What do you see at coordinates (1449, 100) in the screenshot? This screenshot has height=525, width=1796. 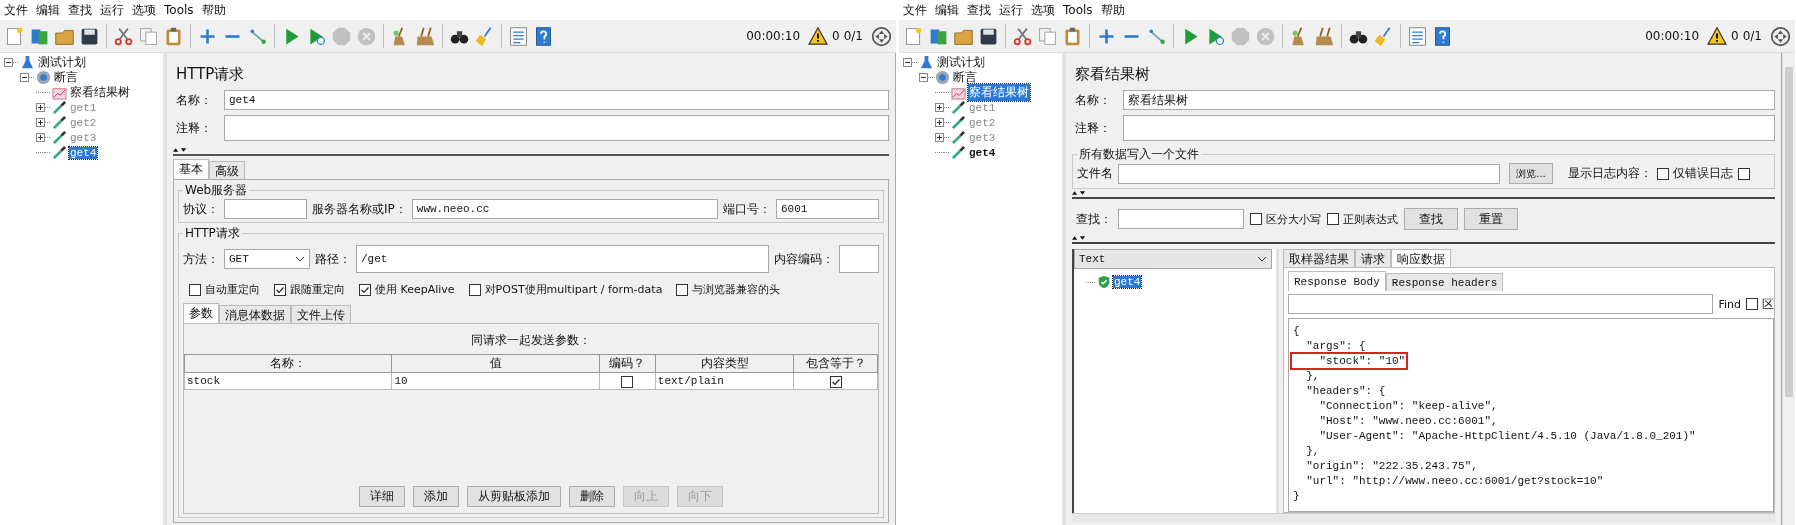 I see `name-field: 察看结果树` at bounding box center [1449, 100].